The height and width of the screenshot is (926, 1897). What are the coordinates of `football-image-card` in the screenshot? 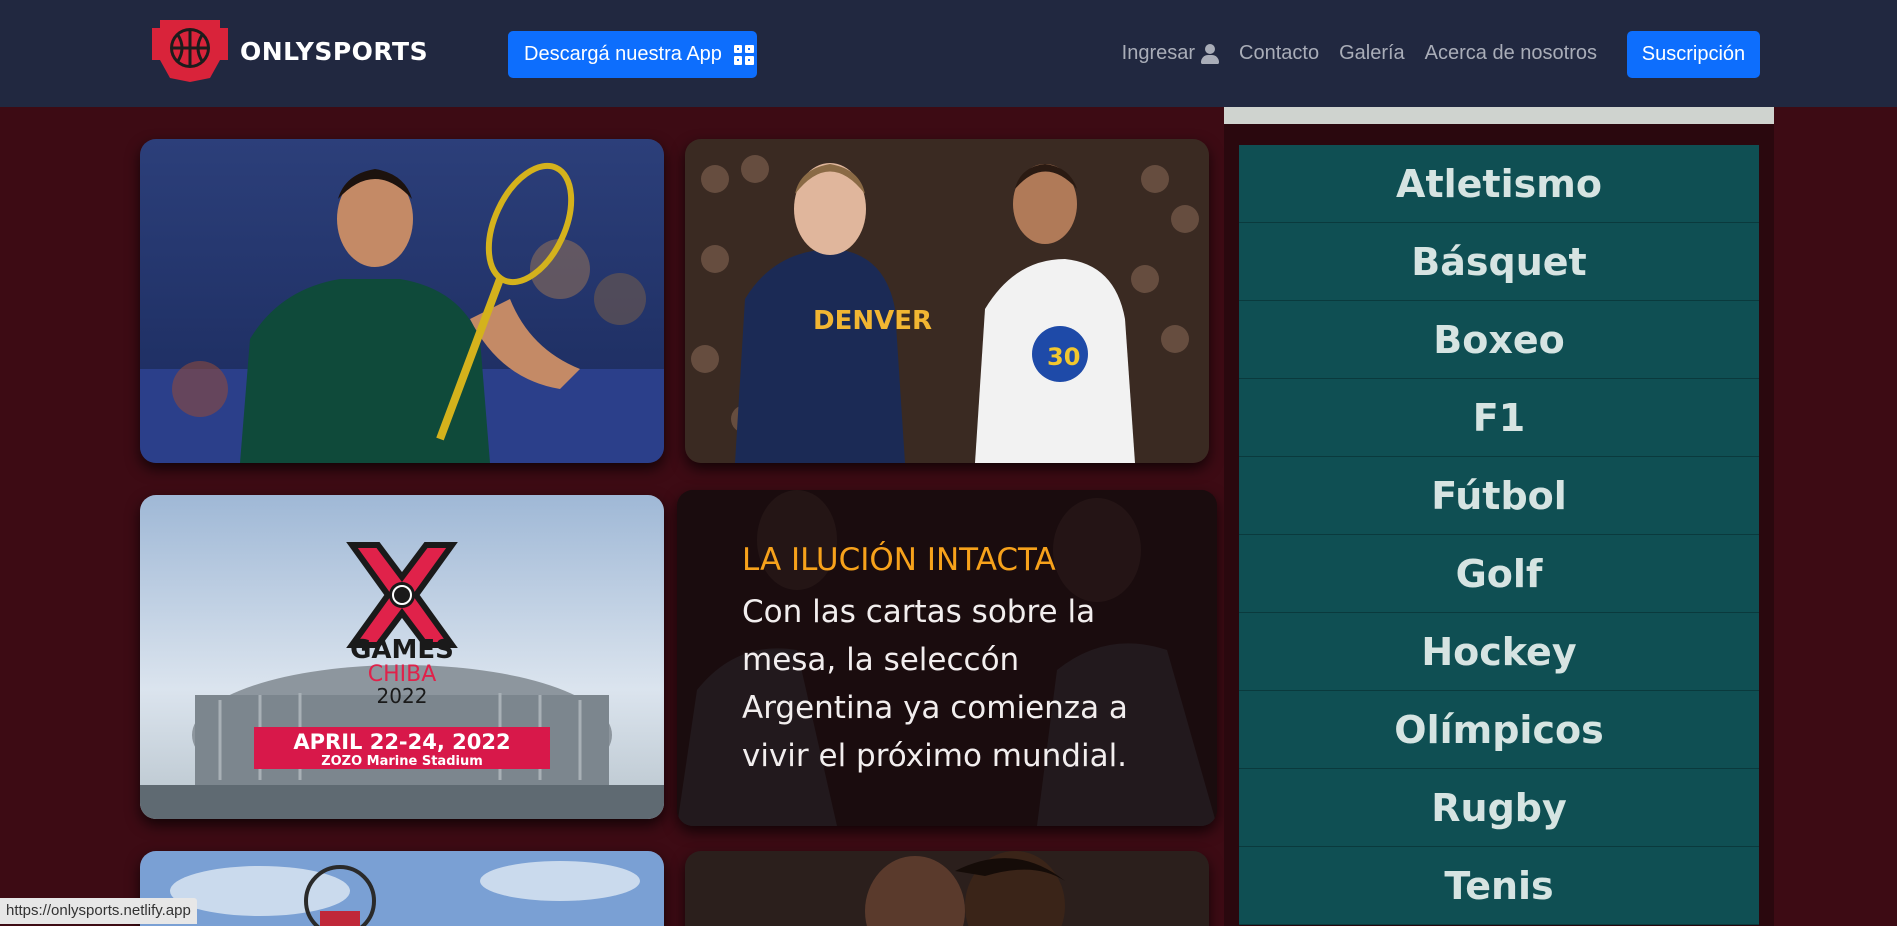 It's located at (947, 888).